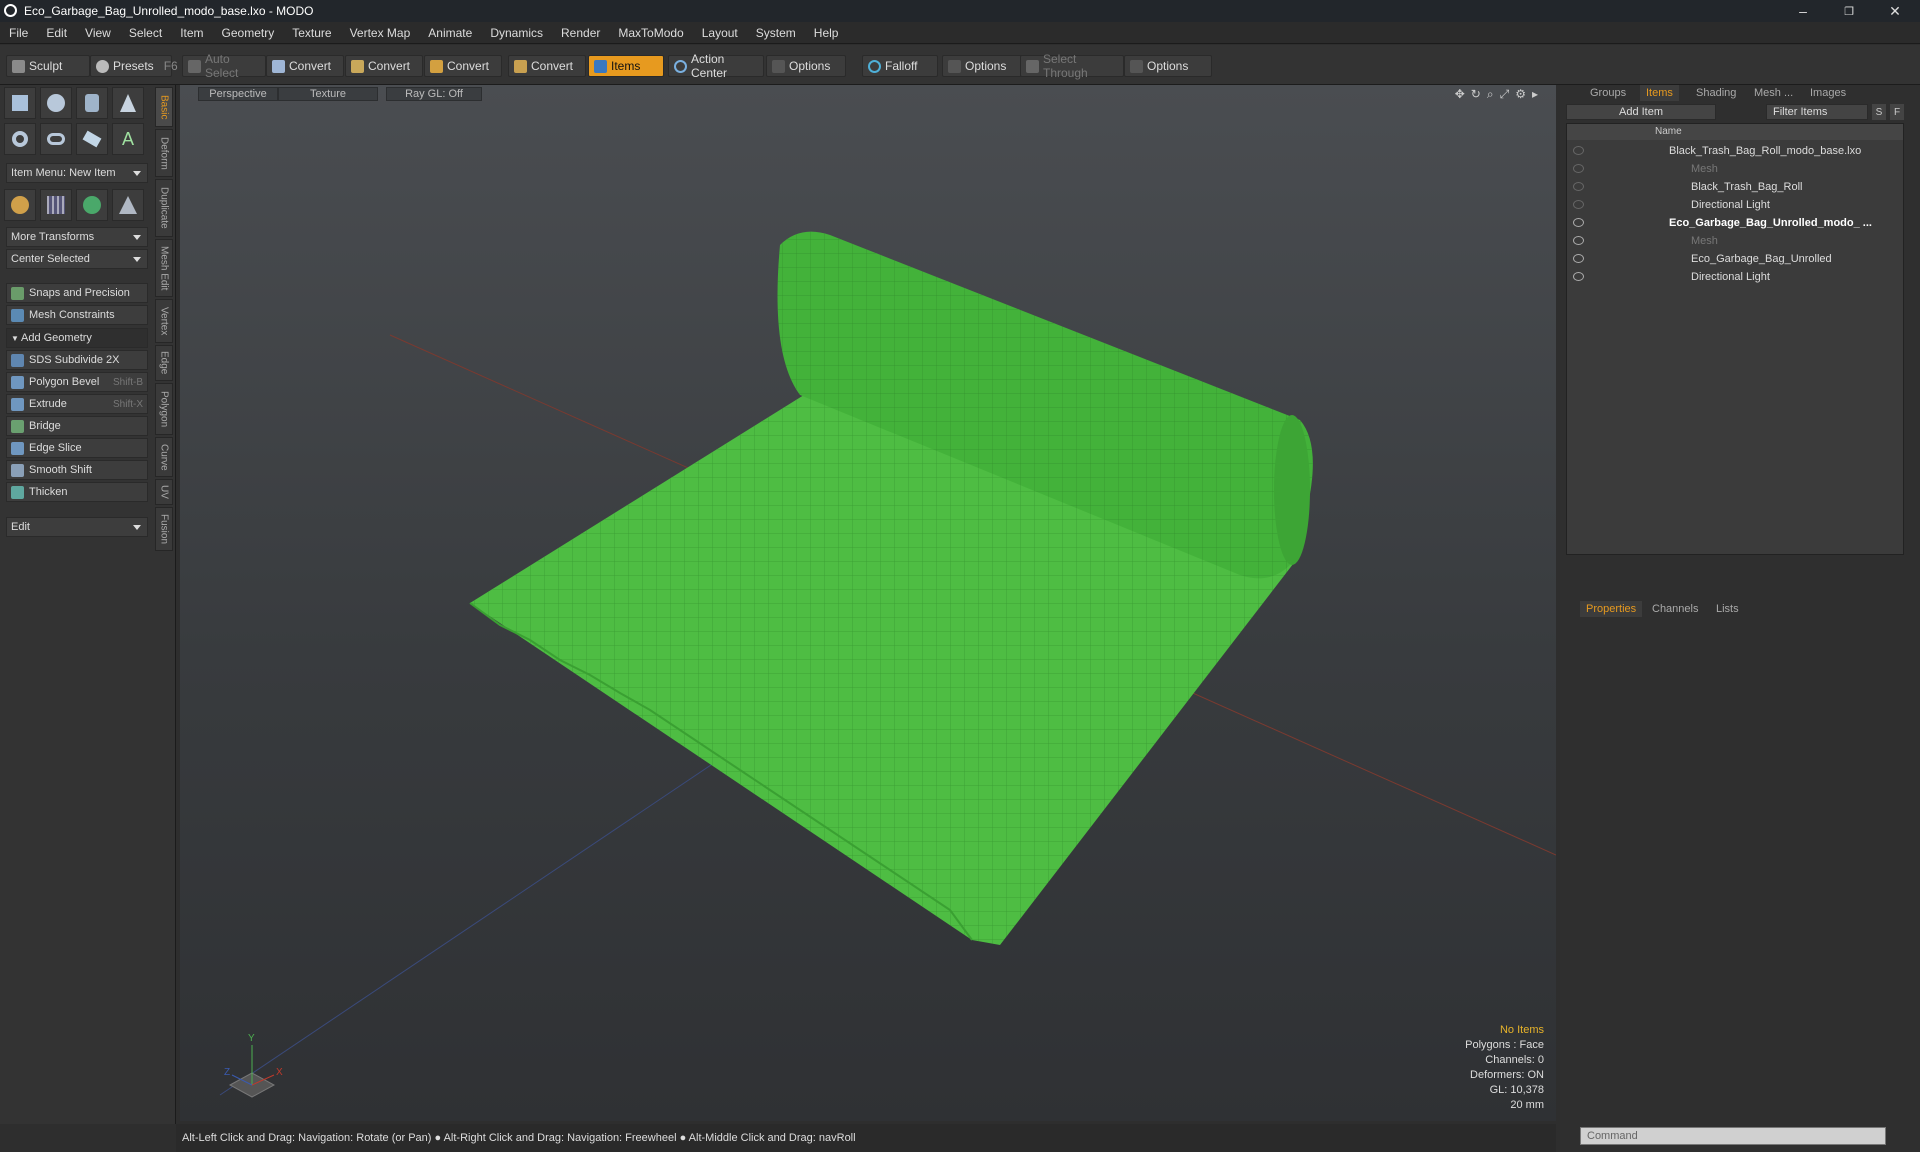 This screenshot has height=1152, width=1920. Describe the element at coordinates (1897, 112) in the screenshot. I see `f-toggle: F` at that location.